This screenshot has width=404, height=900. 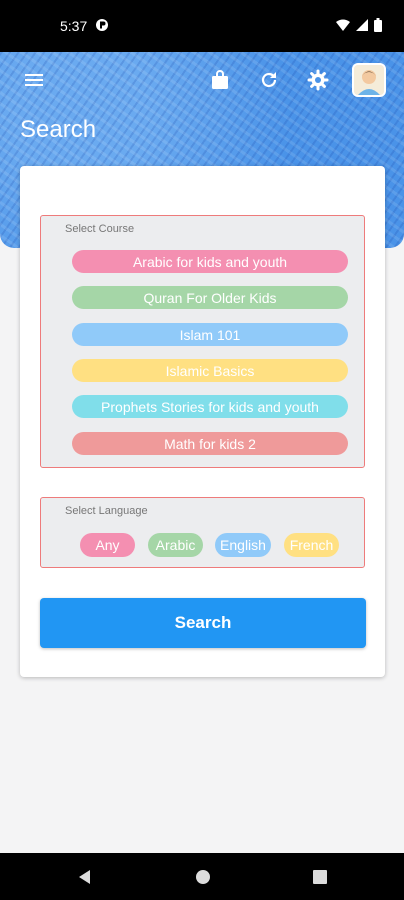 What do you see at coordinates (102, 26) in the screenshot?
I see `notification-icon` at bounding box center [102, 26].